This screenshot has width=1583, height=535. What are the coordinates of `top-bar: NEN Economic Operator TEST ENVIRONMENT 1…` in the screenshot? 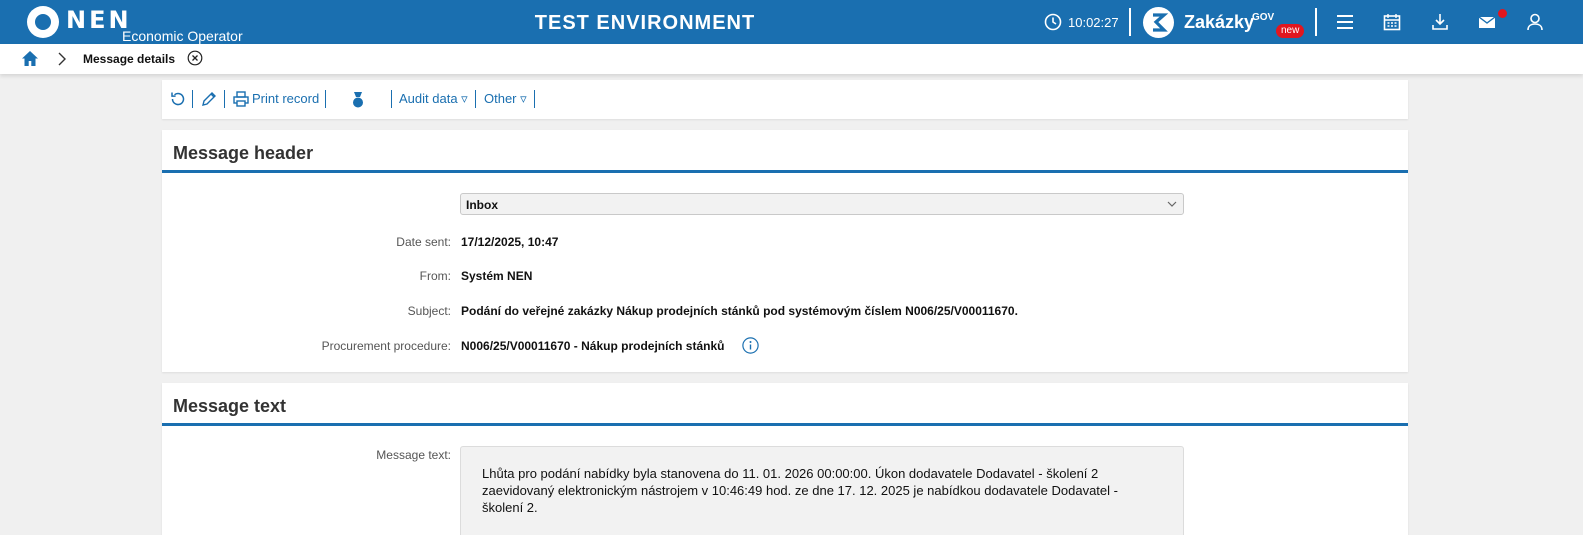 It's located at (791, 22).